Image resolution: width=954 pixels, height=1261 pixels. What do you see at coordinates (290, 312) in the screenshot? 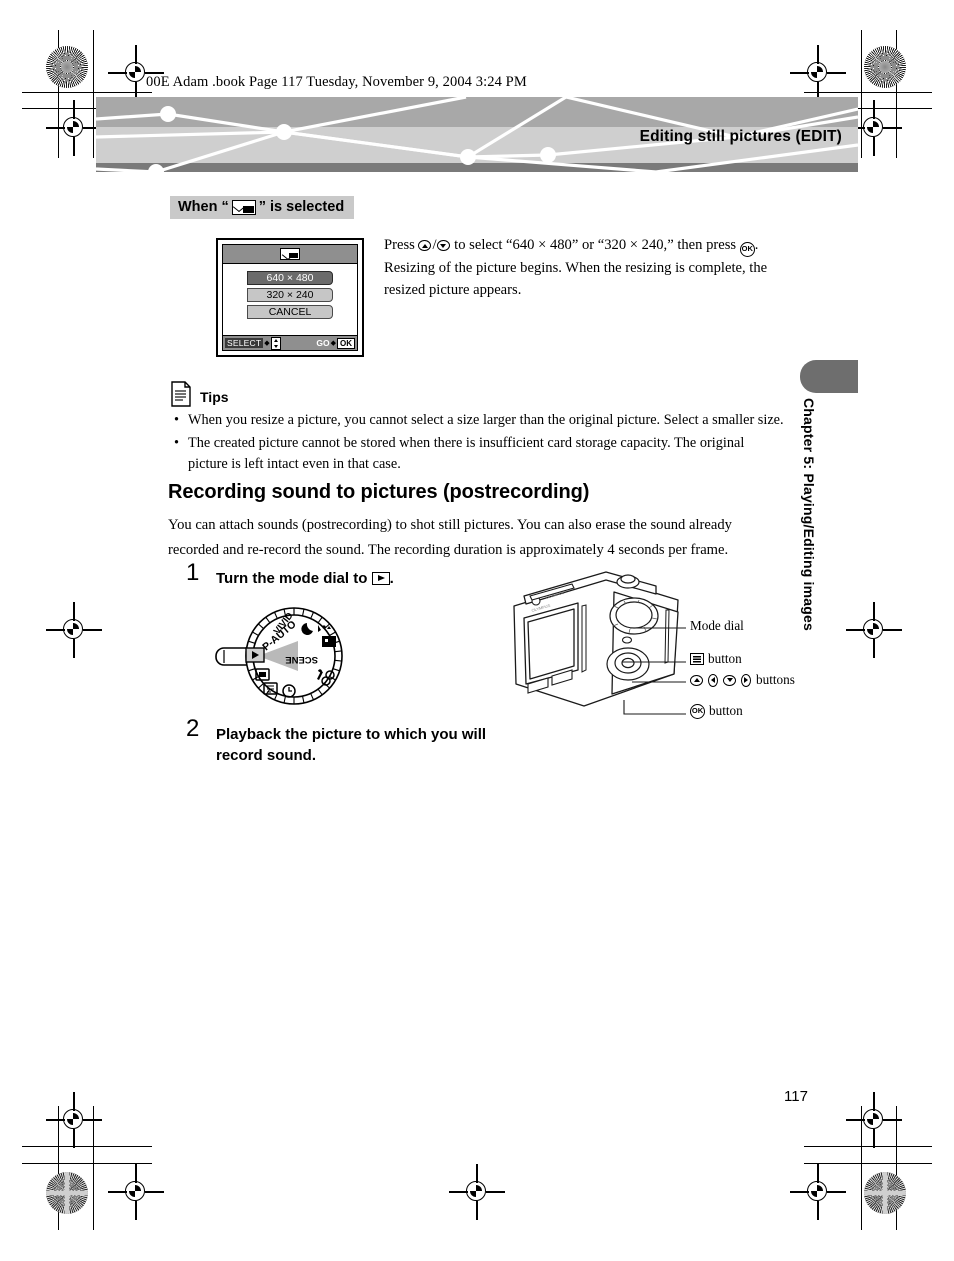
I see `lcd-menu-item-cancel: CANCEL` at bounding box center [290, 312].